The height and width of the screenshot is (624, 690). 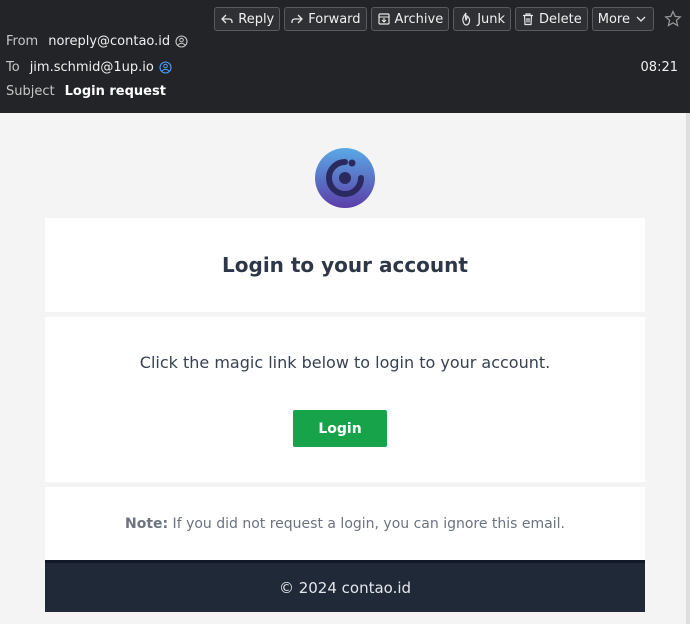 I want to click on from-address: noreply@contao.id, so click(x=109, y=41).